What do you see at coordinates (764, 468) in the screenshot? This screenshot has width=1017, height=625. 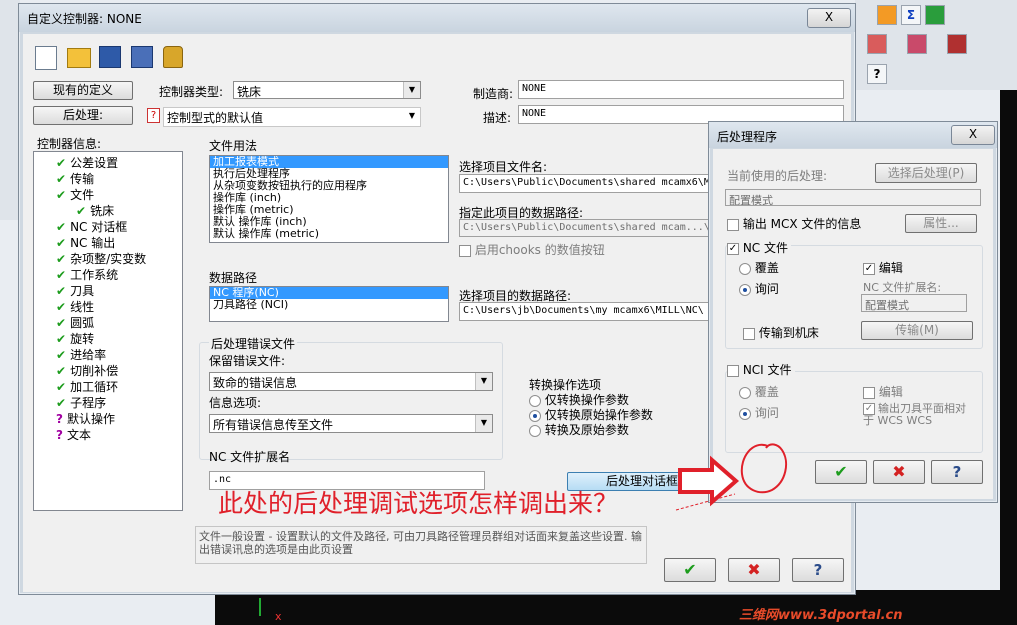 I see `red-circle-icon` at bounding box center [764, 468].